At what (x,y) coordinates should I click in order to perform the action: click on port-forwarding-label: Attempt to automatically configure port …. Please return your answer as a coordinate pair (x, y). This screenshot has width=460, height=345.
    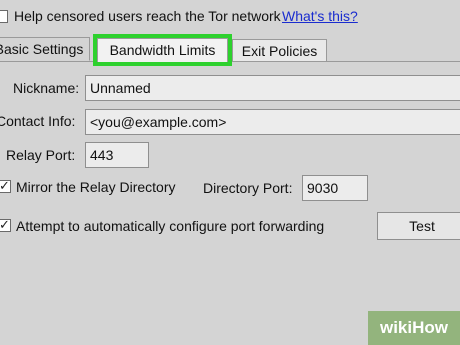
    Looking at the image, I should click on (170, 226).